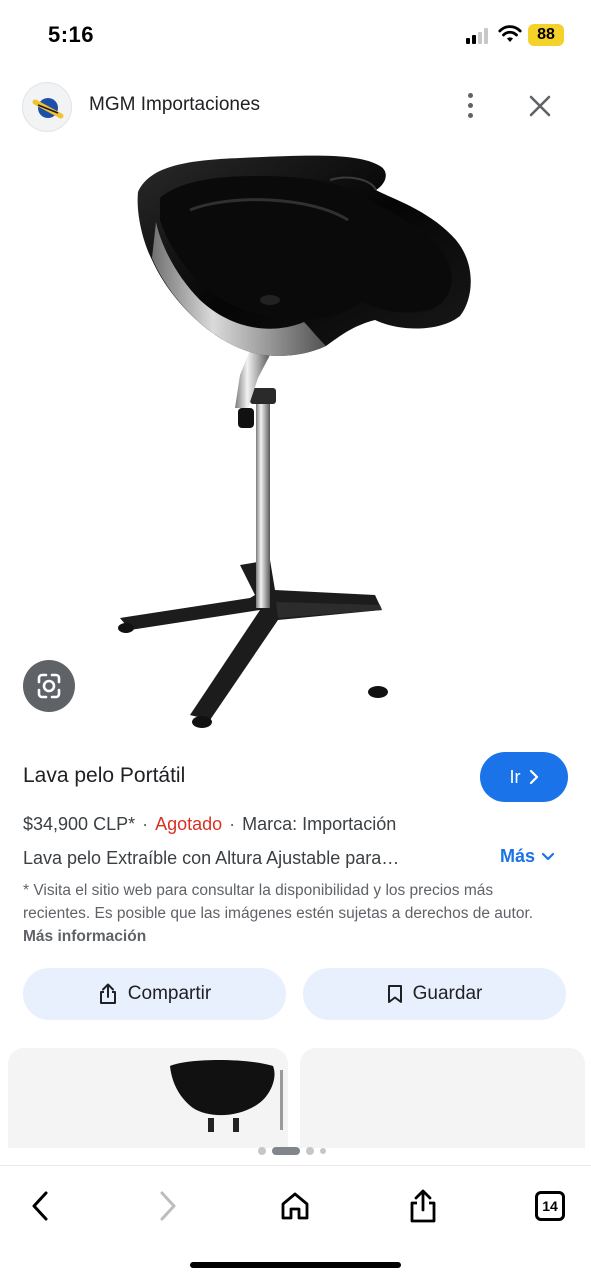 The image size is (591, 1280). Describe the element at coordinates (540, 106) in the screenshot. I see `close-icon` at that location.